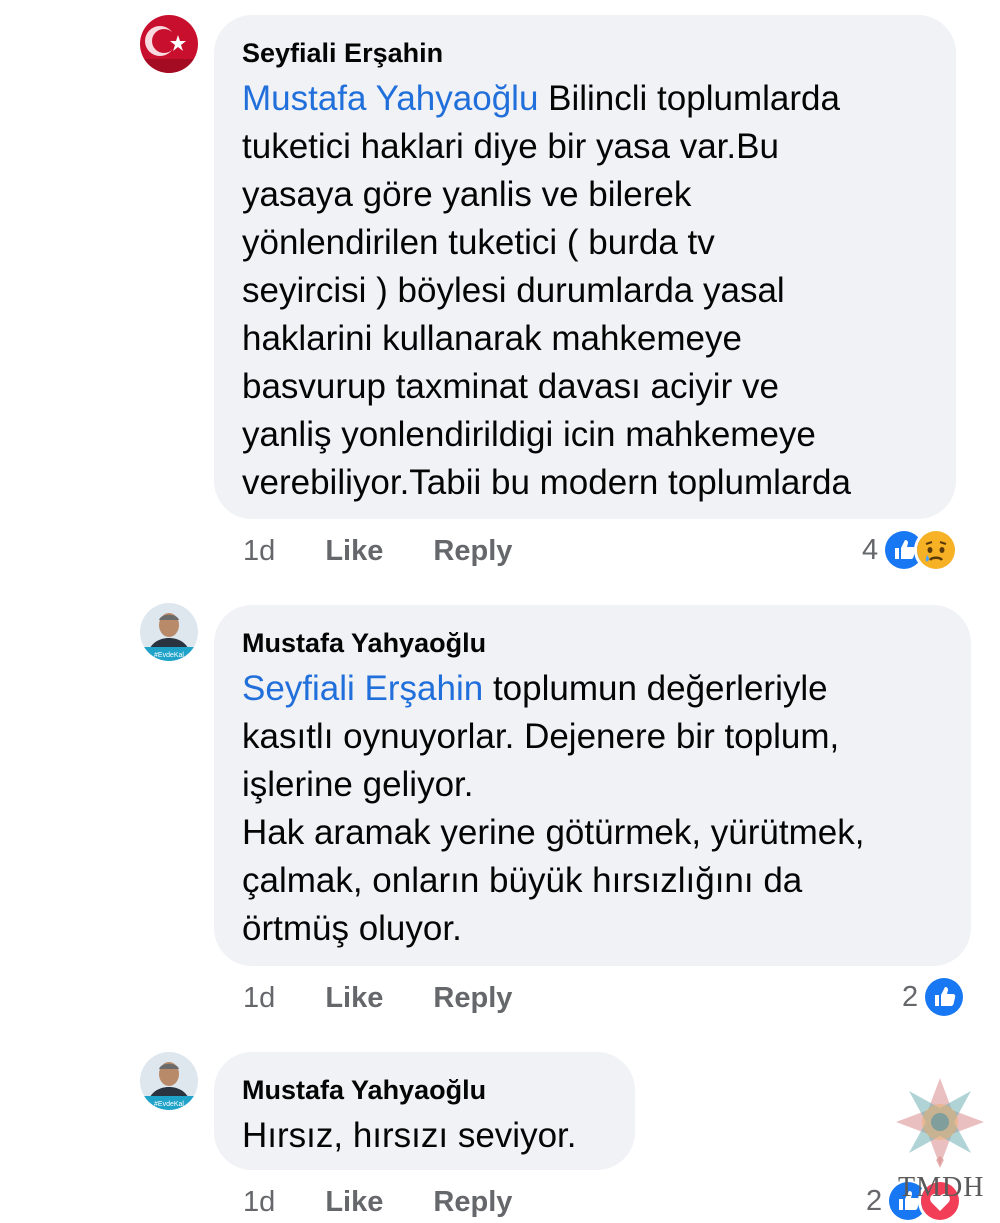 The width and height of the screenshot is (1000, 1223). Describe the element at coordinates (870, 549) in the screenshot. I see `reaction-count: 4` at that location.